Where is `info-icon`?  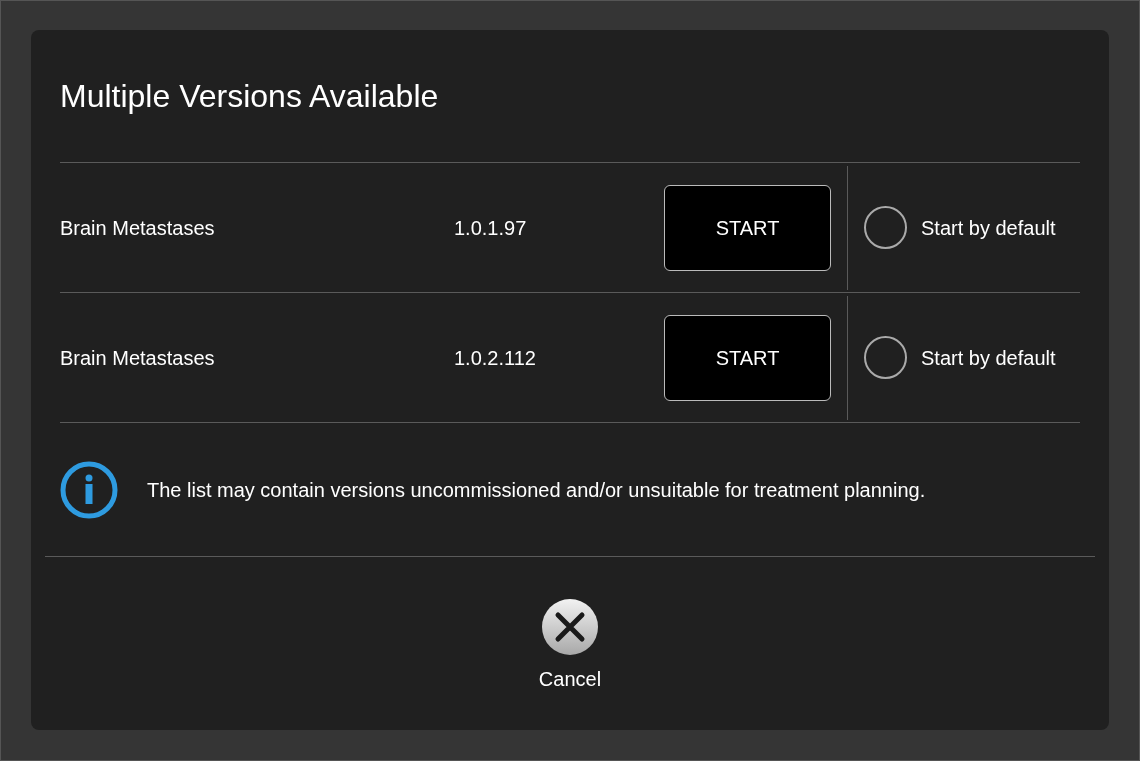
info-icon is located at coordinates (89, 489).